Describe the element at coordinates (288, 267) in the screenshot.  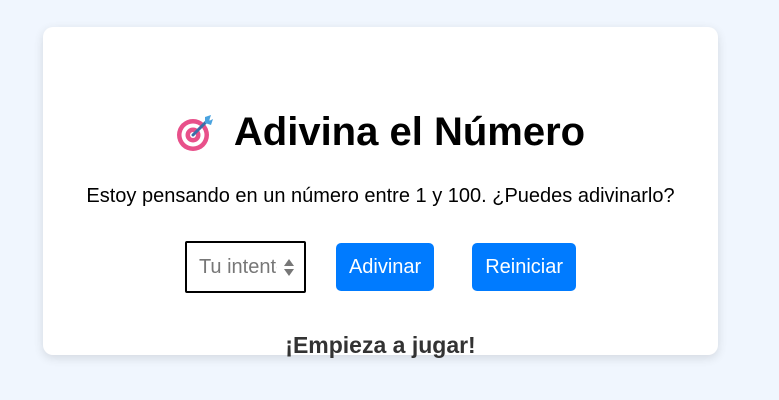
I see `number-spinner` at that location.